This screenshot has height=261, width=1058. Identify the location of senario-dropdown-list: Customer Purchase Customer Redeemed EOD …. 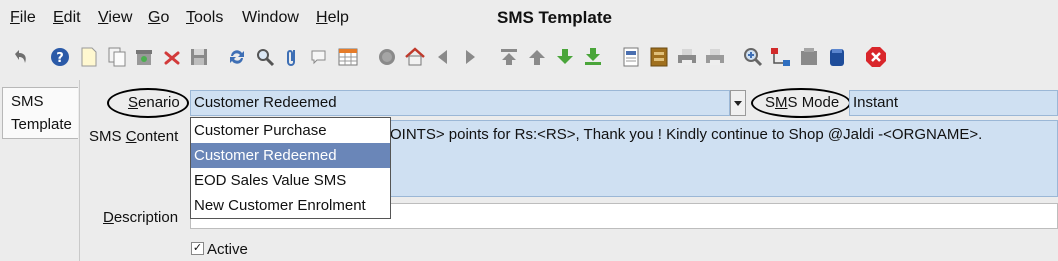
(290, 168).